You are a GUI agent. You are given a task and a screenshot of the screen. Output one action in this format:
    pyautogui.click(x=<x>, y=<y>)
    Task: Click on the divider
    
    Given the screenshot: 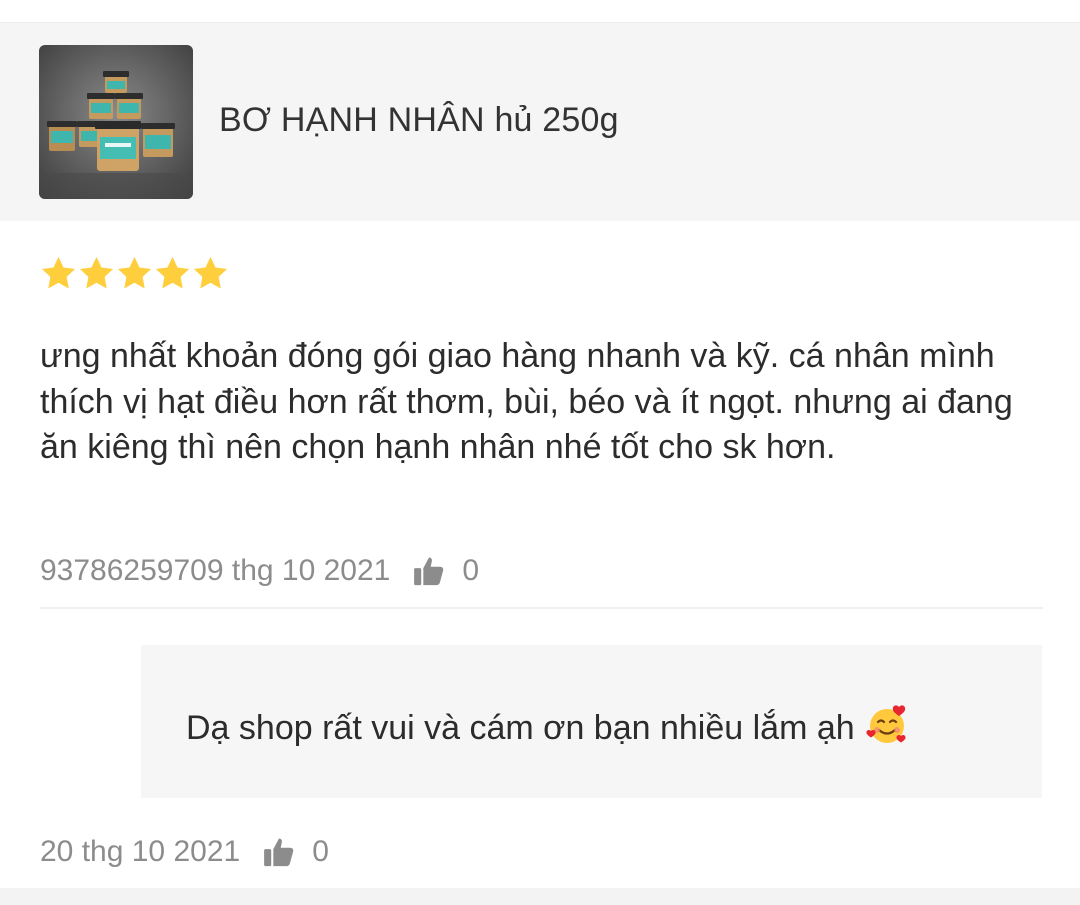 What is the action you would take?
    pyautogui.click(x=541, y=608)
    